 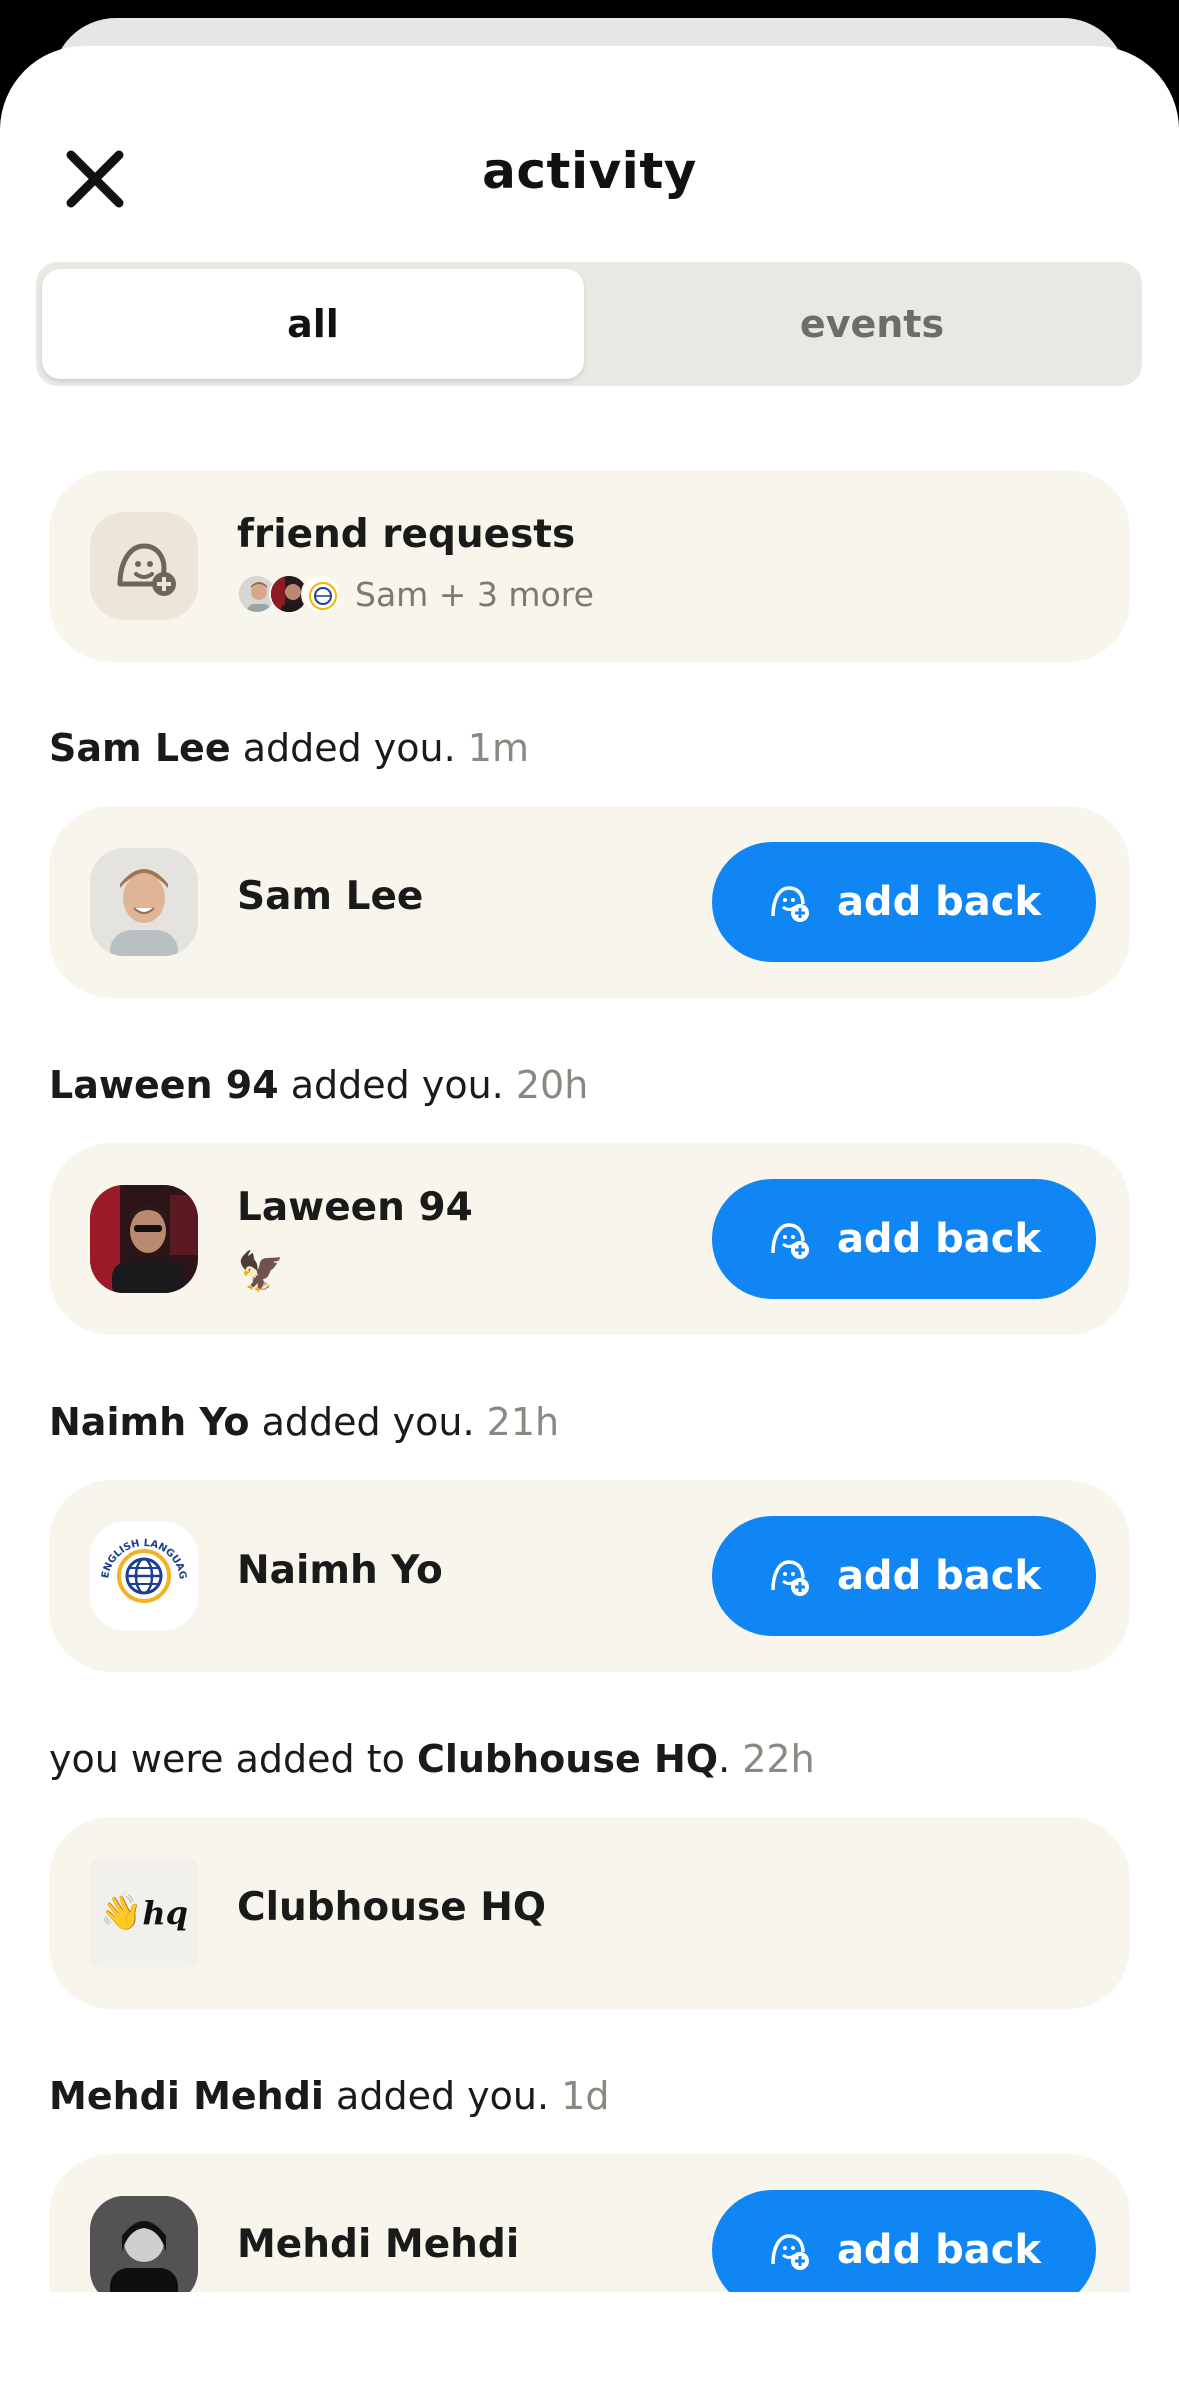 I want to click on activity-actor: Mehdi Mehdi, so click(x=186, y=2096).